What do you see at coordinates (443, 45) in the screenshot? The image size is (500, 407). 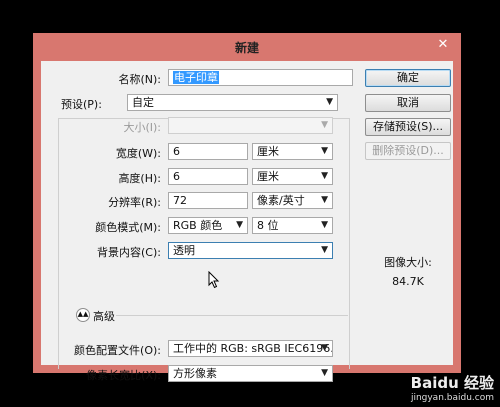 I see `close-icon: ✕` at bounding box center [443, 45].